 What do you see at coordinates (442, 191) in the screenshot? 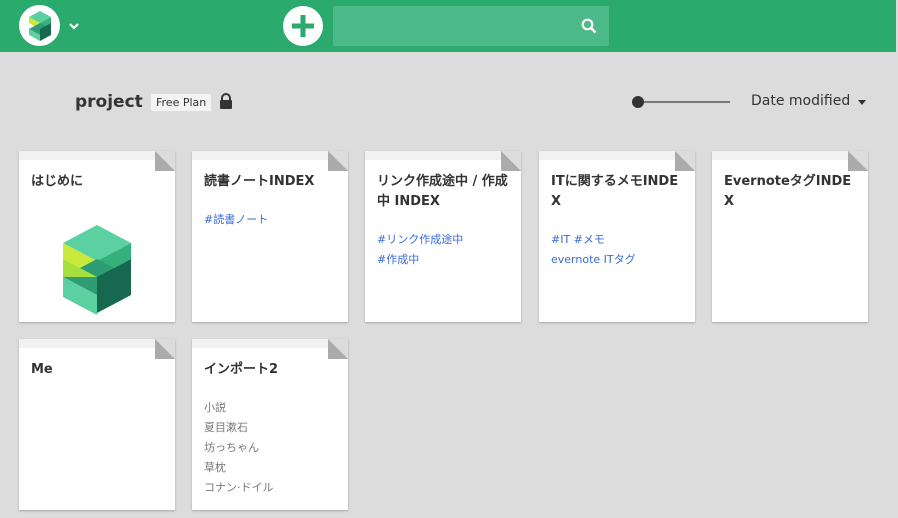
I see `card-title: リンク作成途中 / 作成中 INDEX` at bounding box center [442, 191].